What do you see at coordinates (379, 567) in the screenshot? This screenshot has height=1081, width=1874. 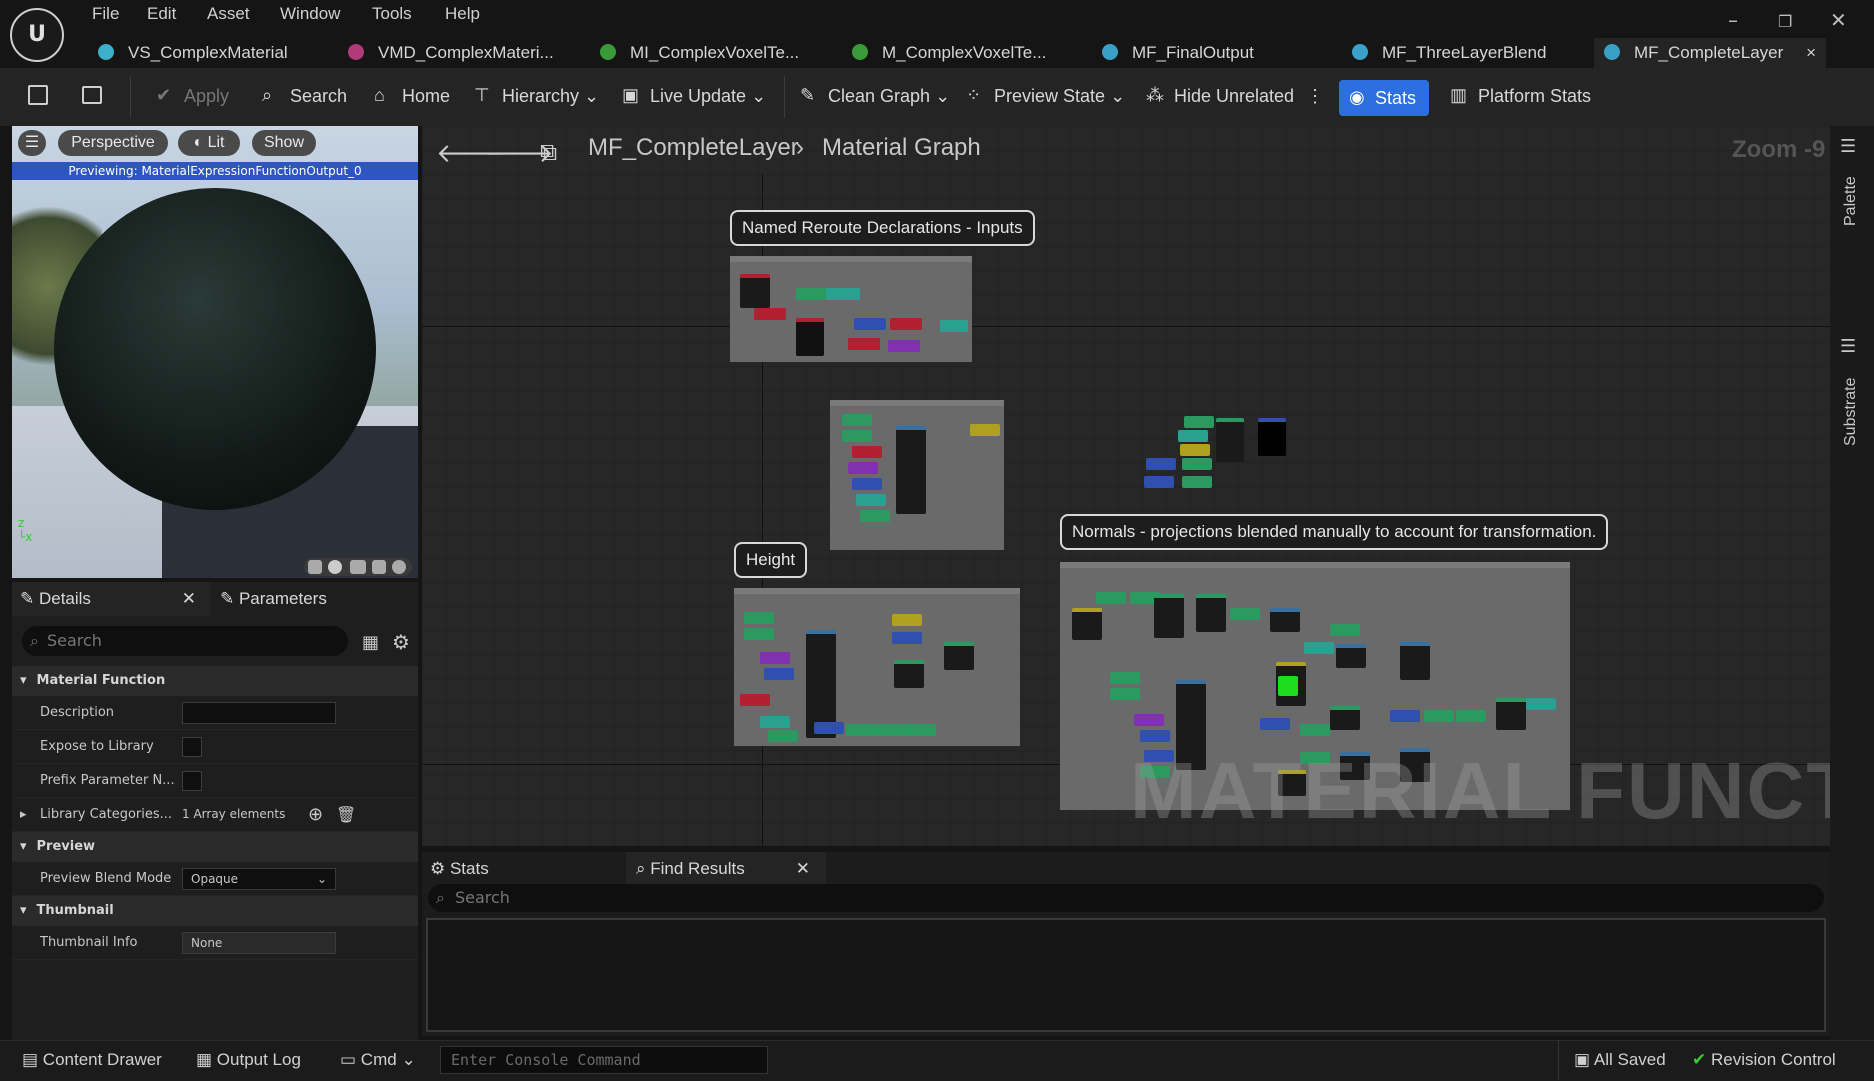 I see `cube-icon` at bounding box center [379, 567].